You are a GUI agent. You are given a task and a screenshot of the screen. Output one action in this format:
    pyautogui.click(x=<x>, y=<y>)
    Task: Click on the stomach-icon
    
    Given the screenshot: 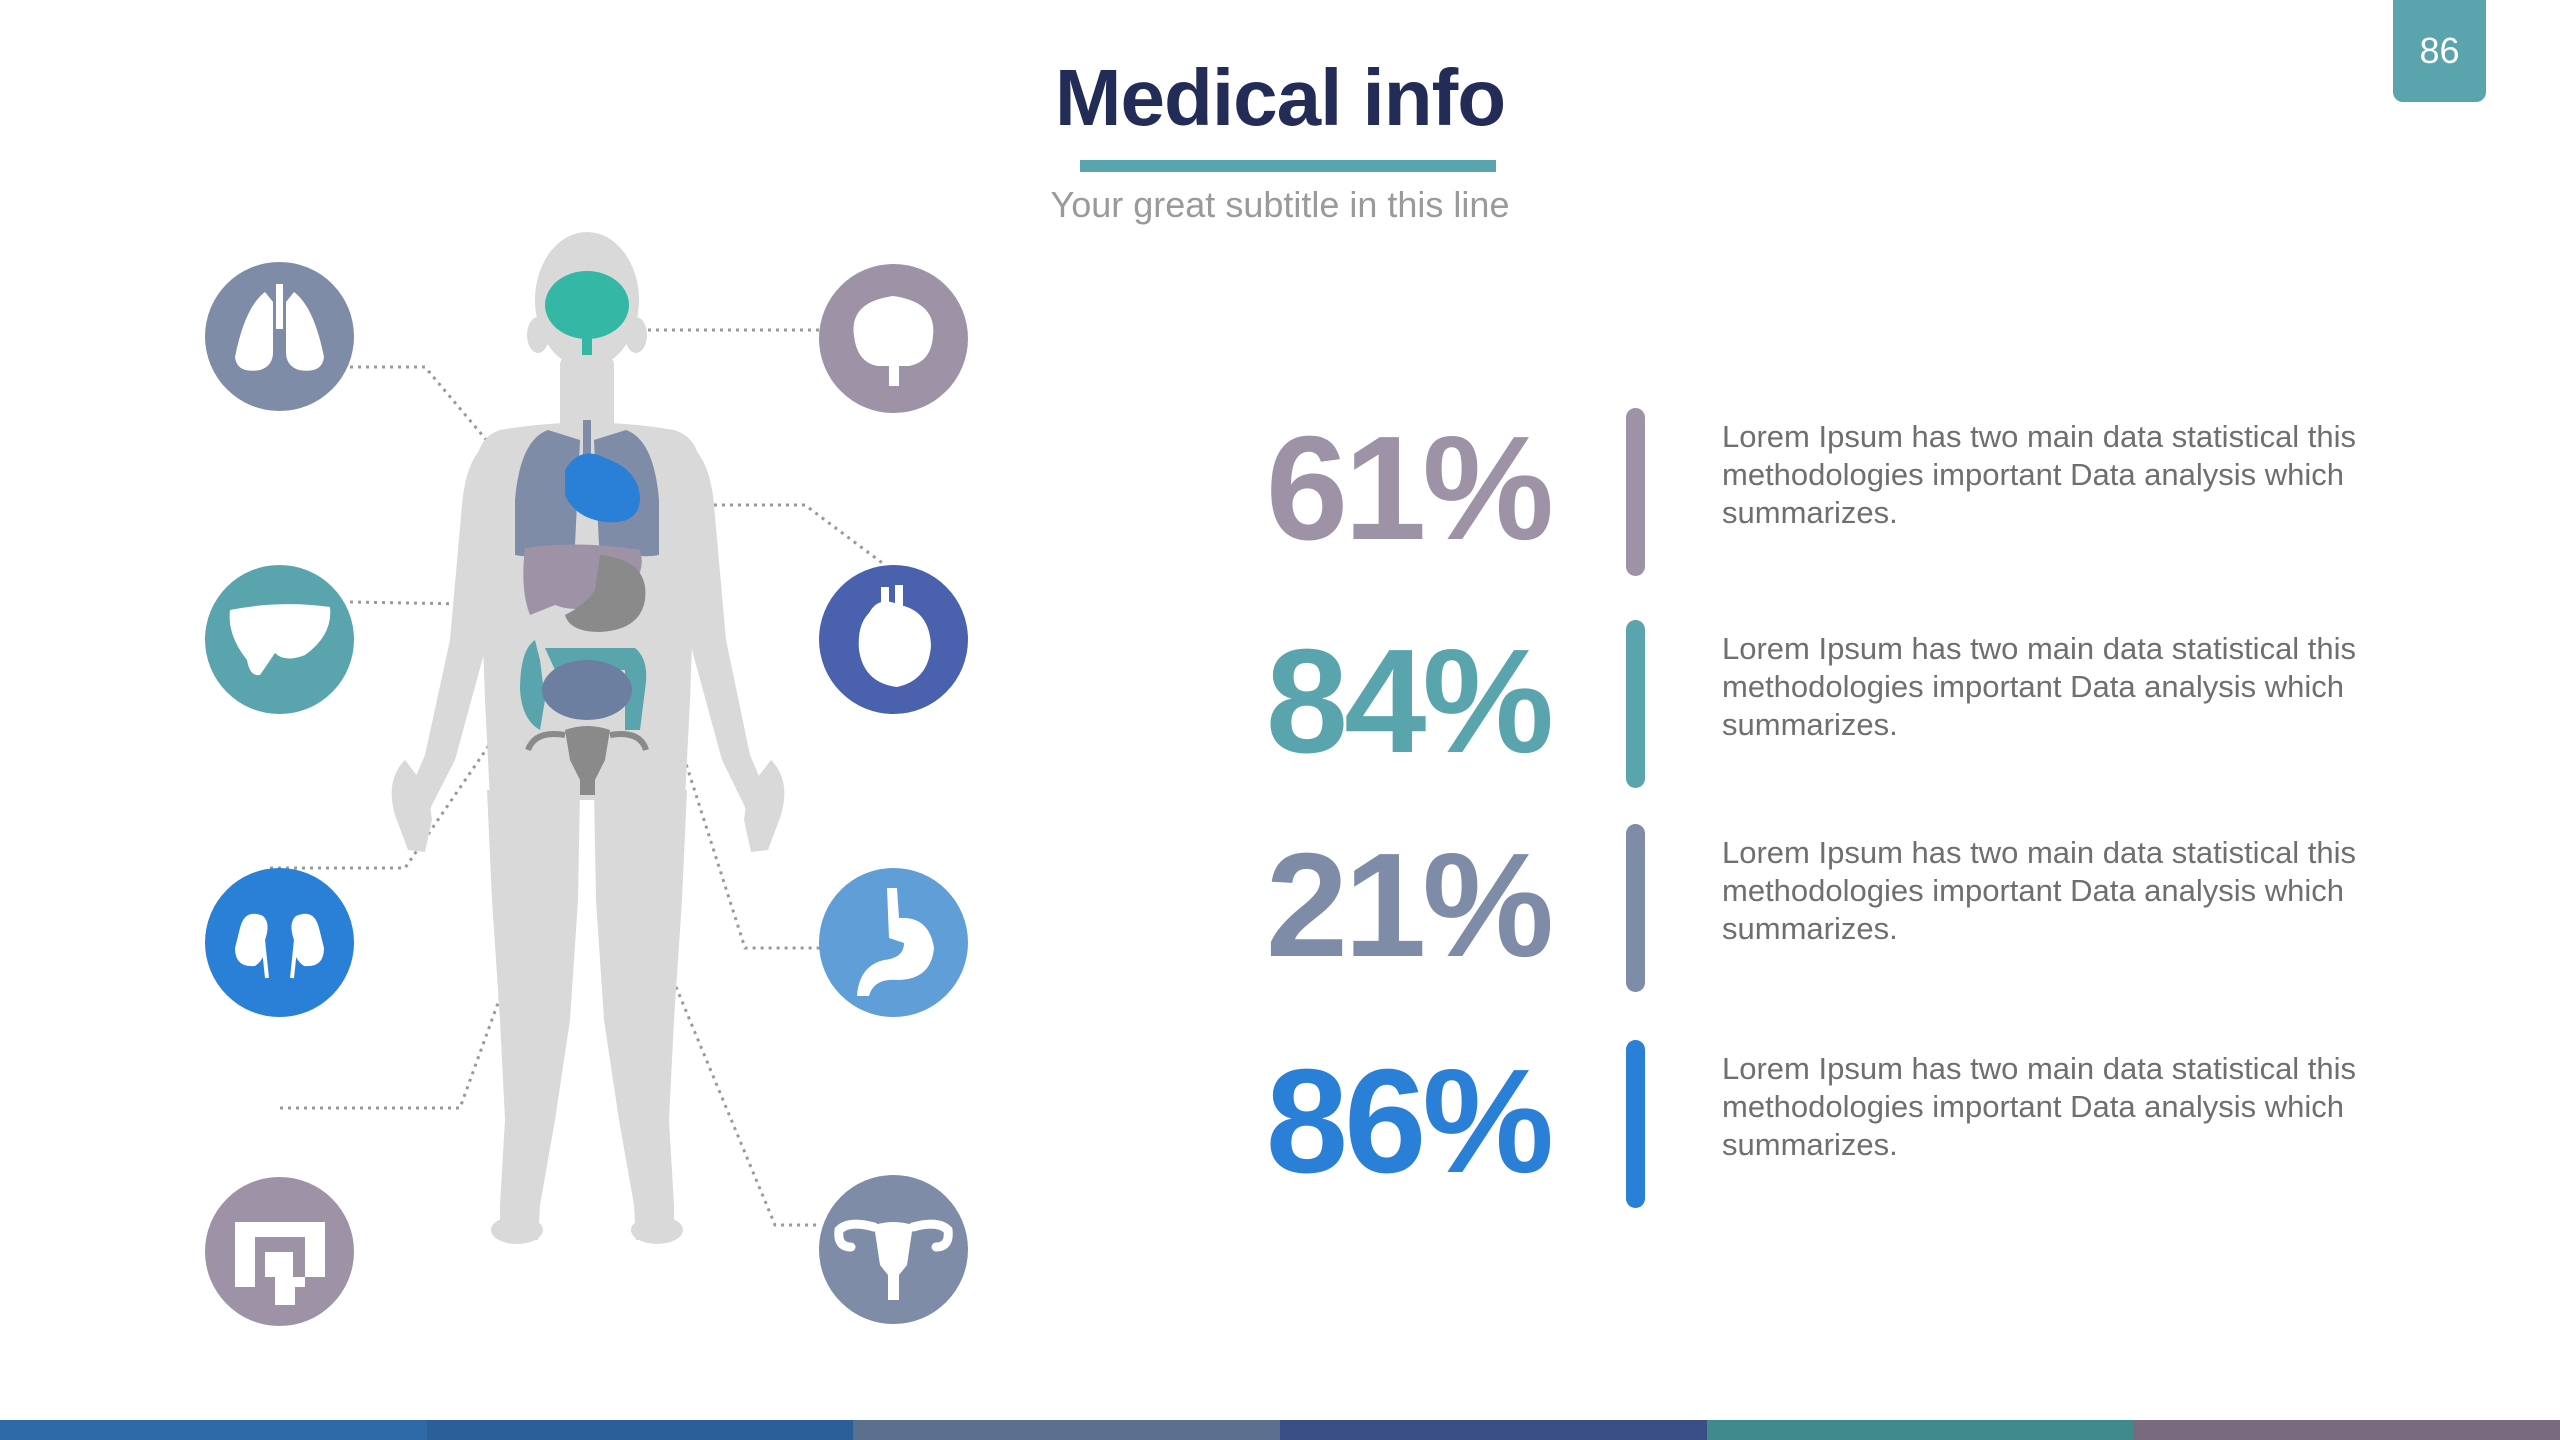 What is the action you would take?
    pyautogui.click(x=893, y=942)
    